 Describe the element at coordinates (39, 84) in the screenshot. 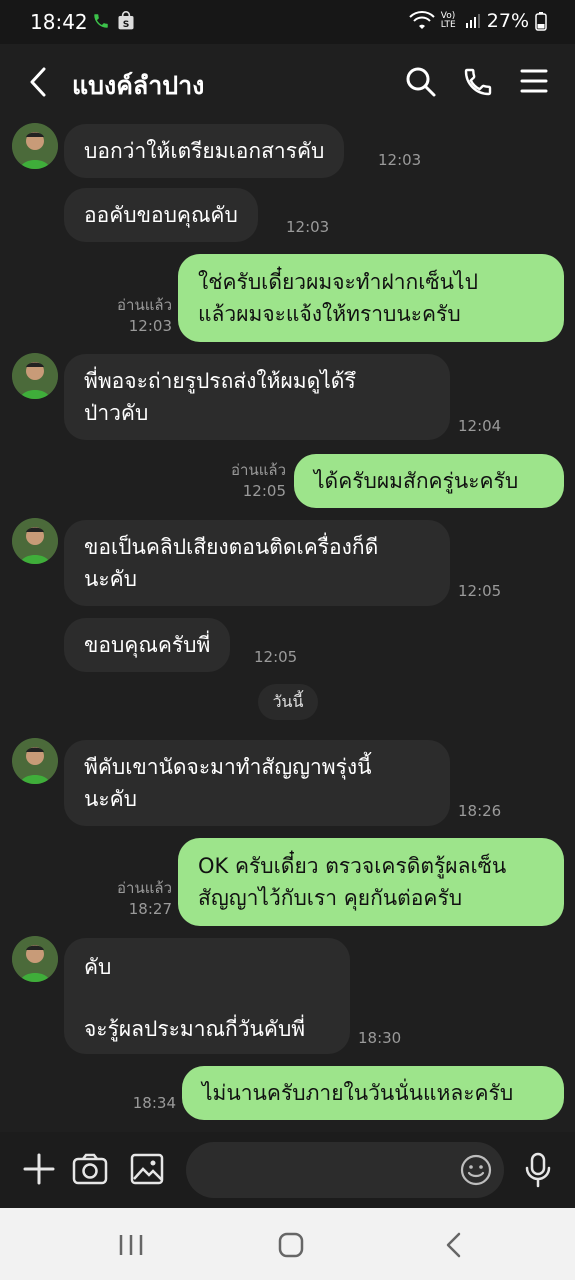

I see `back-icon` at that location.